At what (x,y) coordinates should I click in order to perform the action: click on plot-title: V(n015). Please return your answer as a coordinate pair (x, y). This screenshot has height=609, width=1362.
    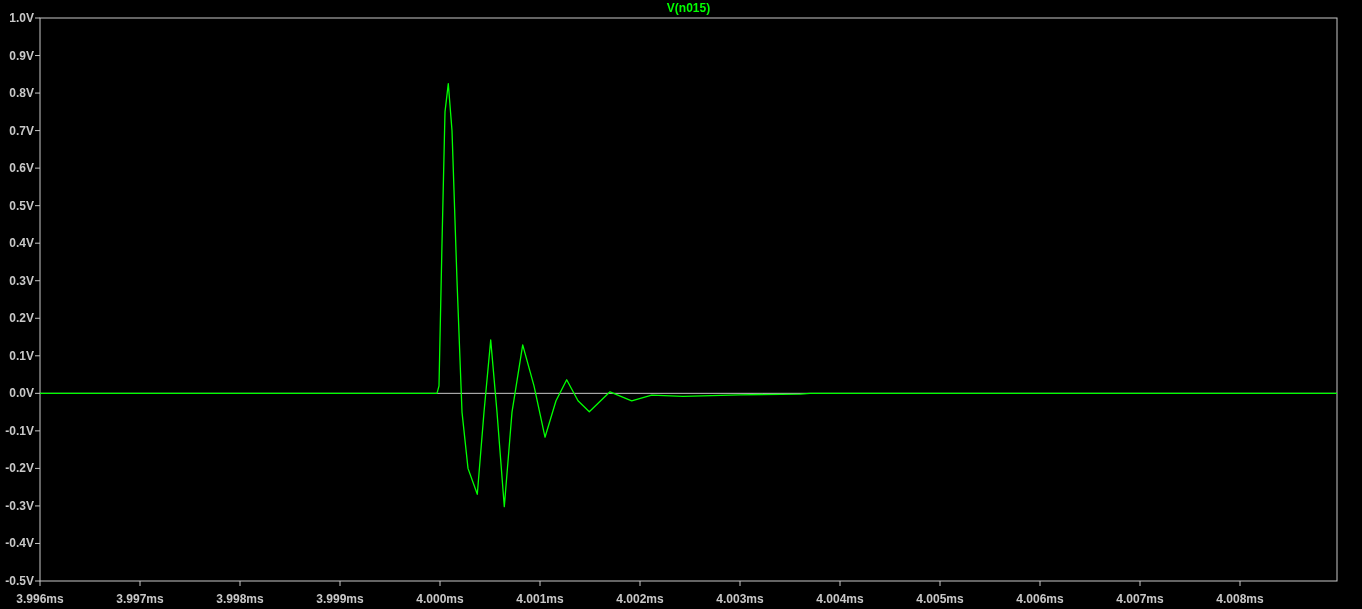
    Looking at the image, I should click on (688, 8).